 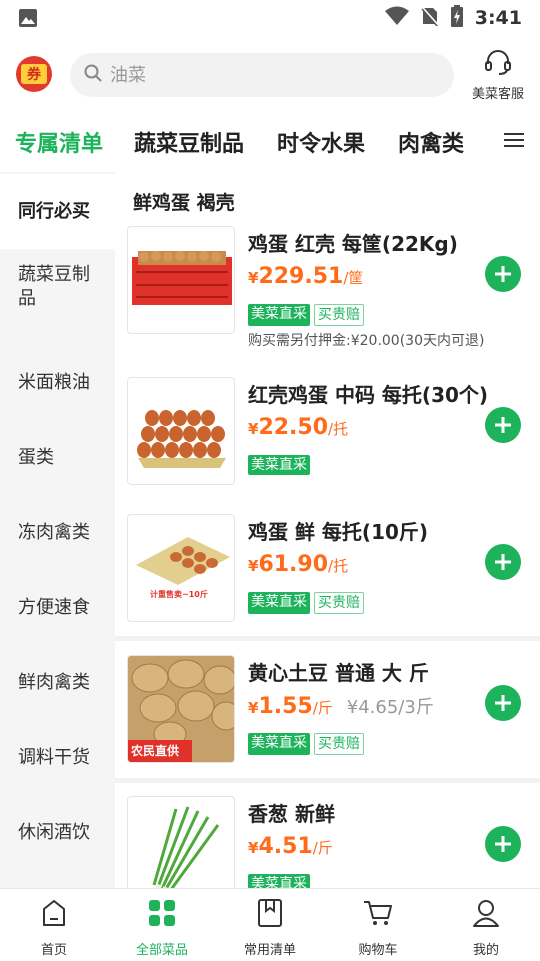 What do you see at coordinates (338, 532) in the screenshot?
I see `product-name: 鸡蛋 鲜 每托(10斤)` at bounding box center [338, 532].